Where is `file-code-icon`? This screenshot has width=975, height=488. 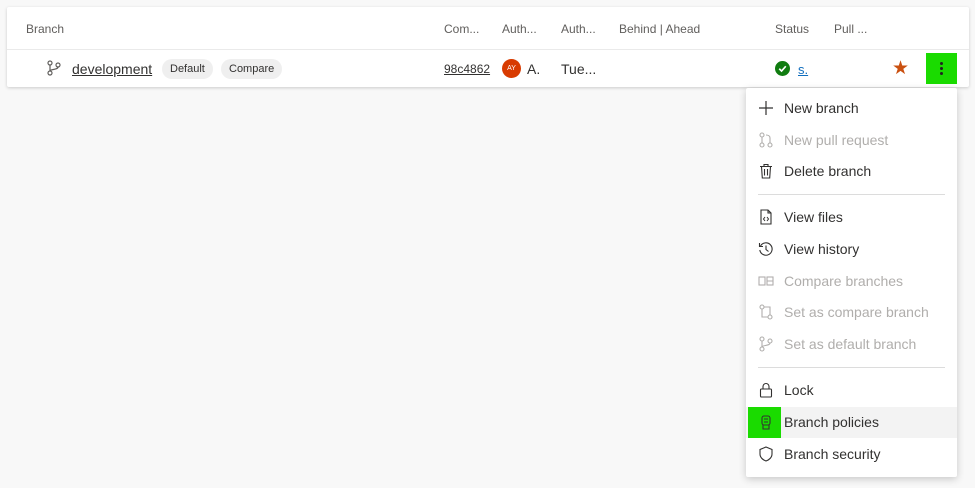 file-code-icon is located at coordinates (766, 217).